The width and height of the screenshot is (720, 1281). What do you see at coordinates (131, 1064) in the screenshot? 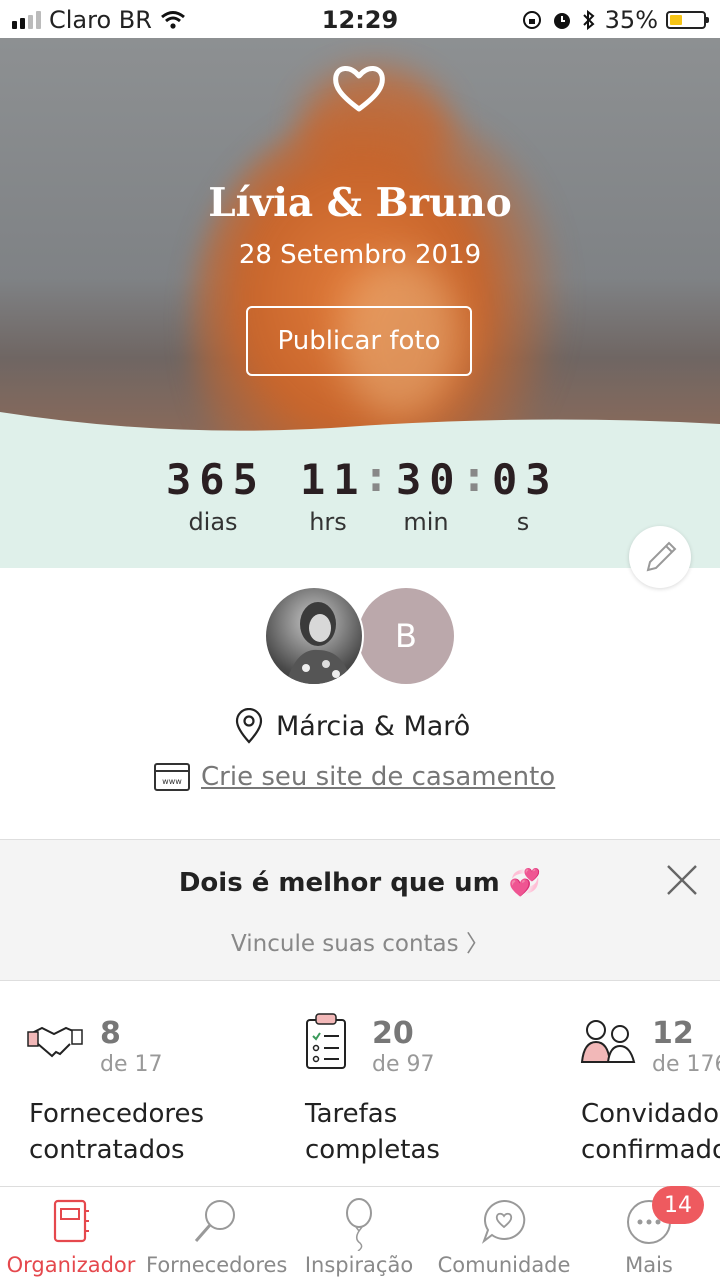
I see `stat-total: de 17` at bounding box center [131, 1064].